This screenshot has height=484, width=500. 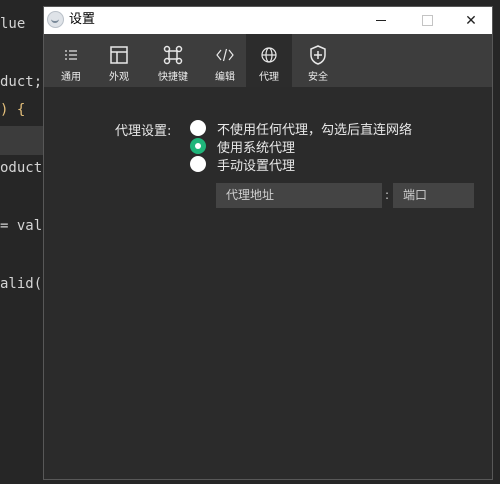 What do you see at coordinates (256, 148) in the screenshot?
I see `radio-label: 使用系统代理` at bounding box center [256, 148].